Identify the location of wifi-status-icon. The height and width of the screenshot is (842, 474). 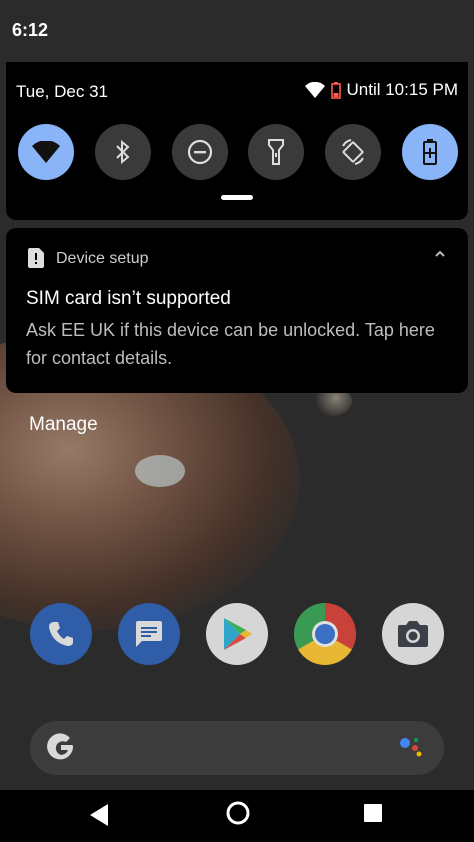
(314, 90).